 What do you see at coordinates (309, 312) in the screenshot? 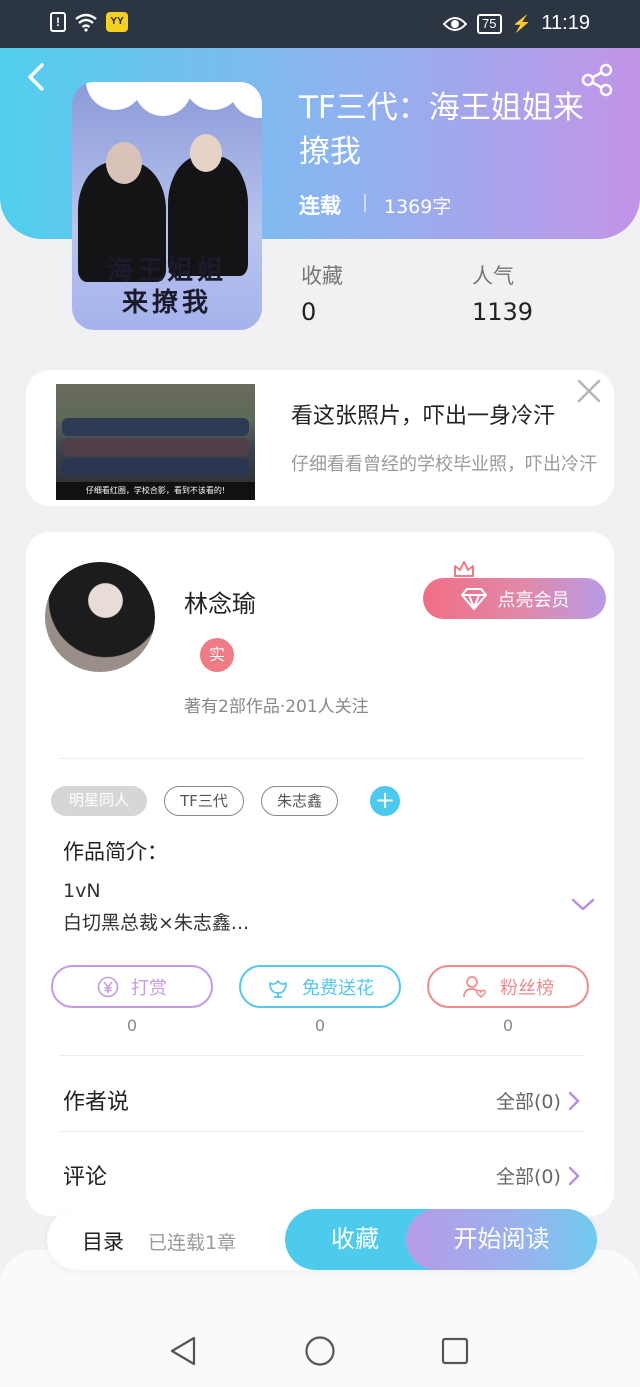
I see `collect-count: 0` at bounding box center [309, 312].